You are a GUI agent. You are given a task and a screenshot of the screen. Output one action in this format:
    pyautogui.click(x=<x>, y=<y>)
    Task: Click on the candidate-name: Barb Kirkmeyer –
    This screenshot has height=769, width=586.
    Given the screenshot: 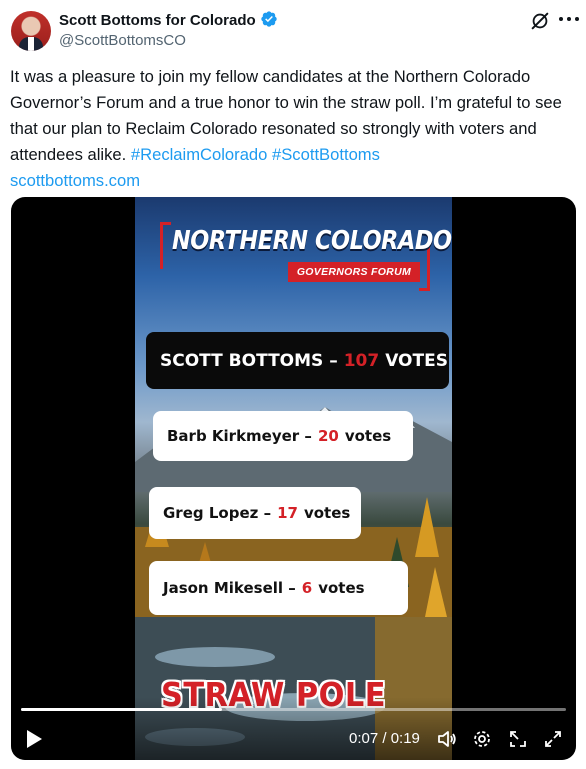 What is the action you would take?
    pyautogui.click(x=239, y=436)
    